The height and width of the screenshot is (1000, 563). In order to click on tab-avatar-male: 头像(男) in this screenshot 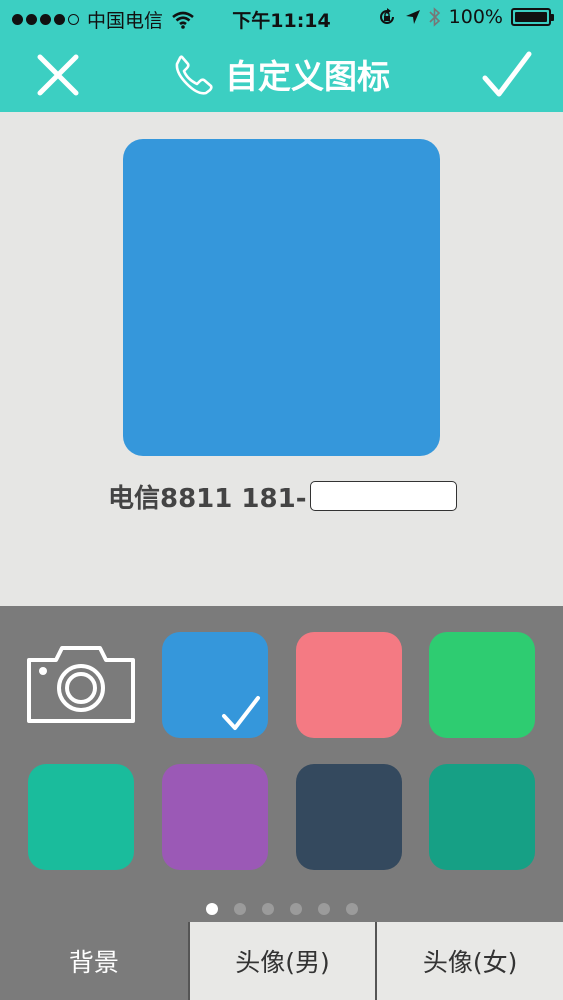, I will do `click(281, 961)`.